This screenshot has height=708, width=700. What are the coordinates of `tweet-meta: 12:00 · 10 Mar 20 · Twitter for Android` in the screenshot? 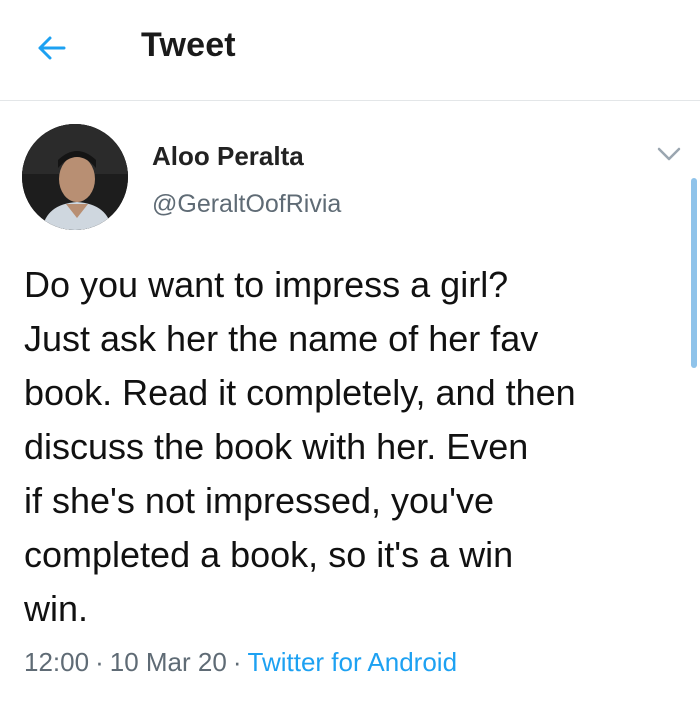 It's located at (240, 662).